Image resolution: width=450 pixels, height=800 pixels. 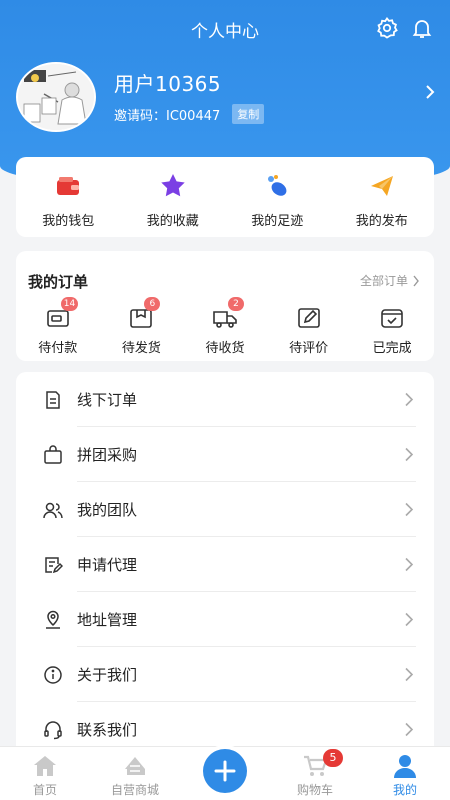 I want to click on menu-item-label: 联系我们, so click(x=107, y=730).